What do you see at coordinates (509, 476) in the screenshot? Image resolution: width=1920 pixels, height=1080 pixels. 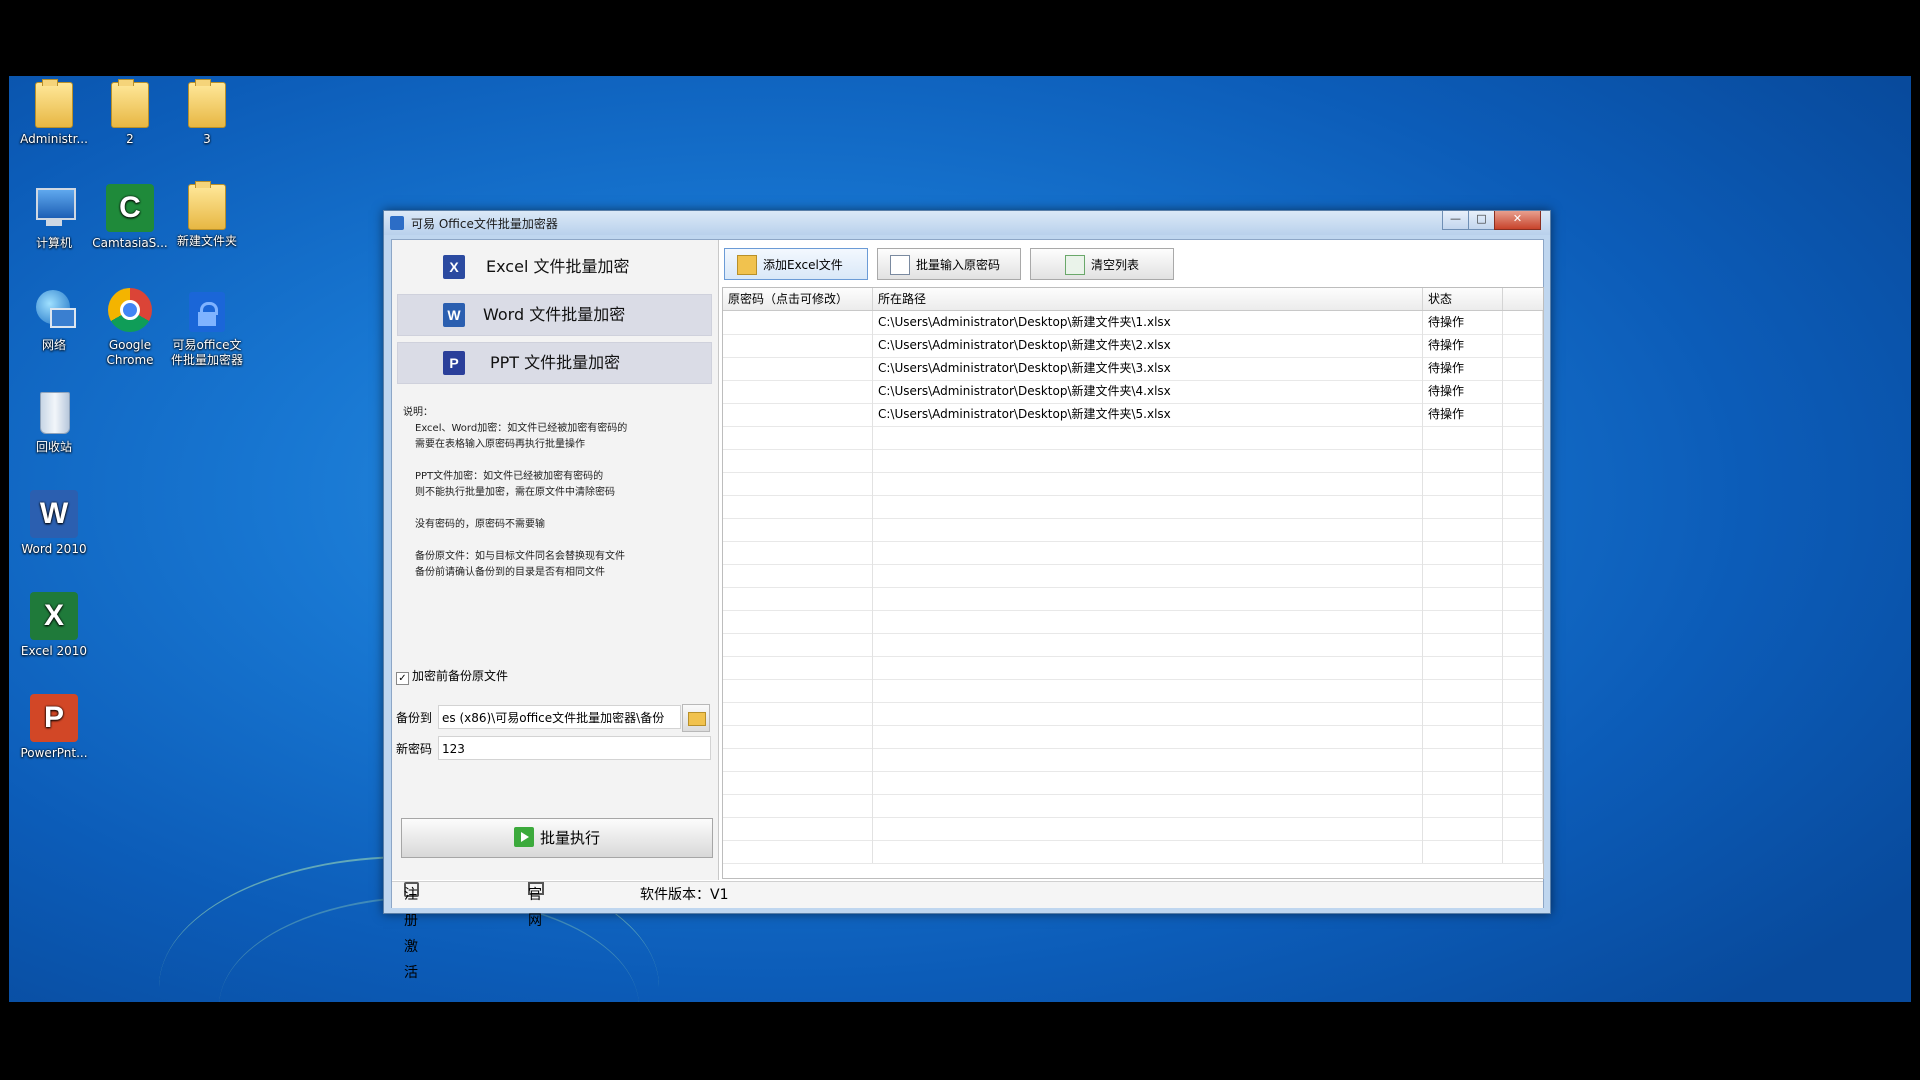 I see `instructions-line: PPT文件加密：如文件已经被加密有密码的` at bounding box center [509, 476].